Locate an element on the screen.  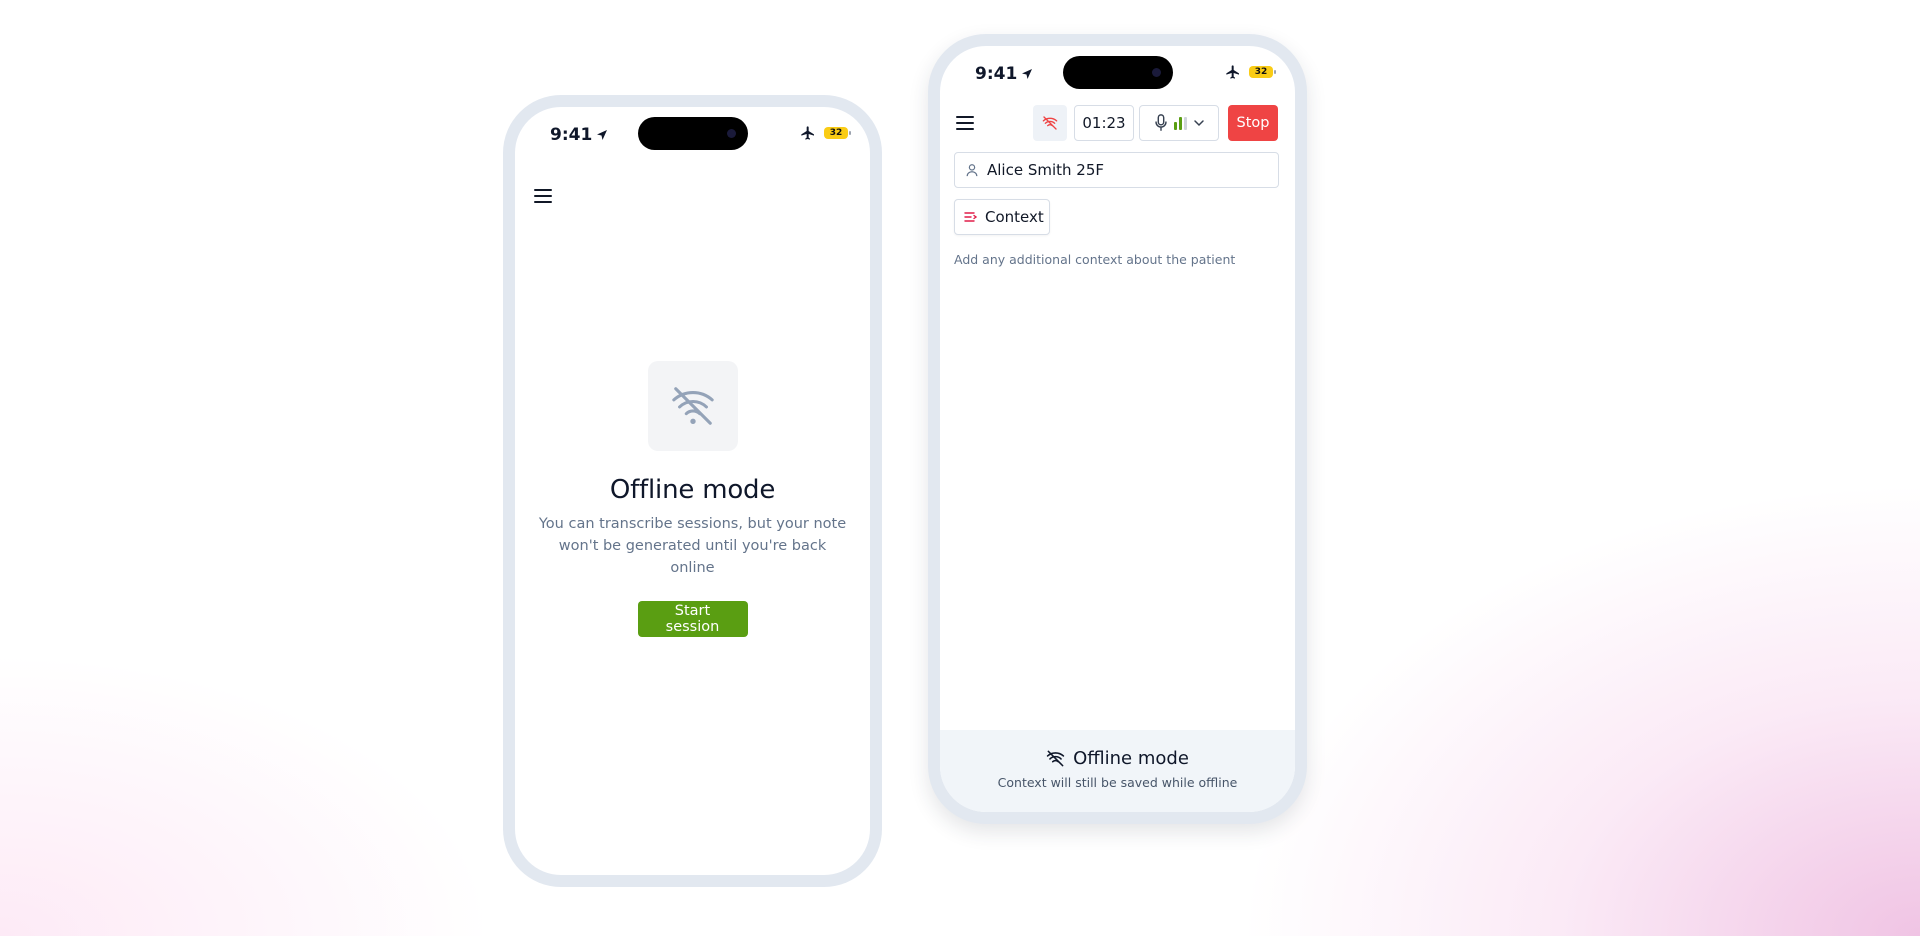
context-button: Context is located at coordinates (1002, 217).